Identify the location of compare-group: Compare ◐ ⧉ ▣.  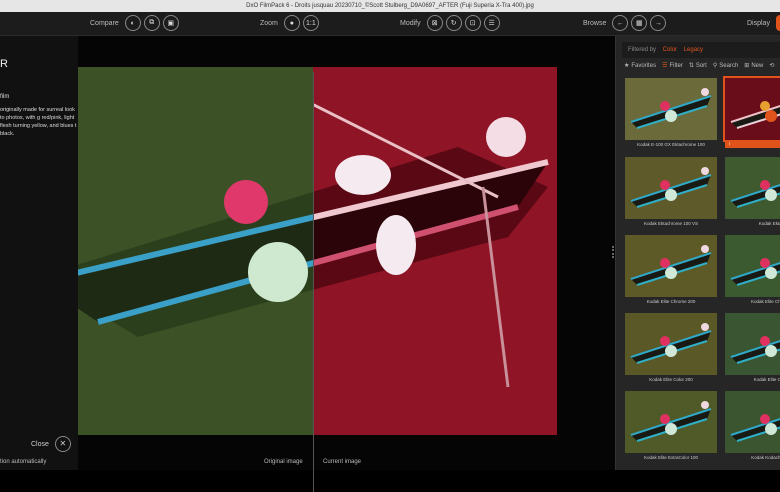
(134, 23).